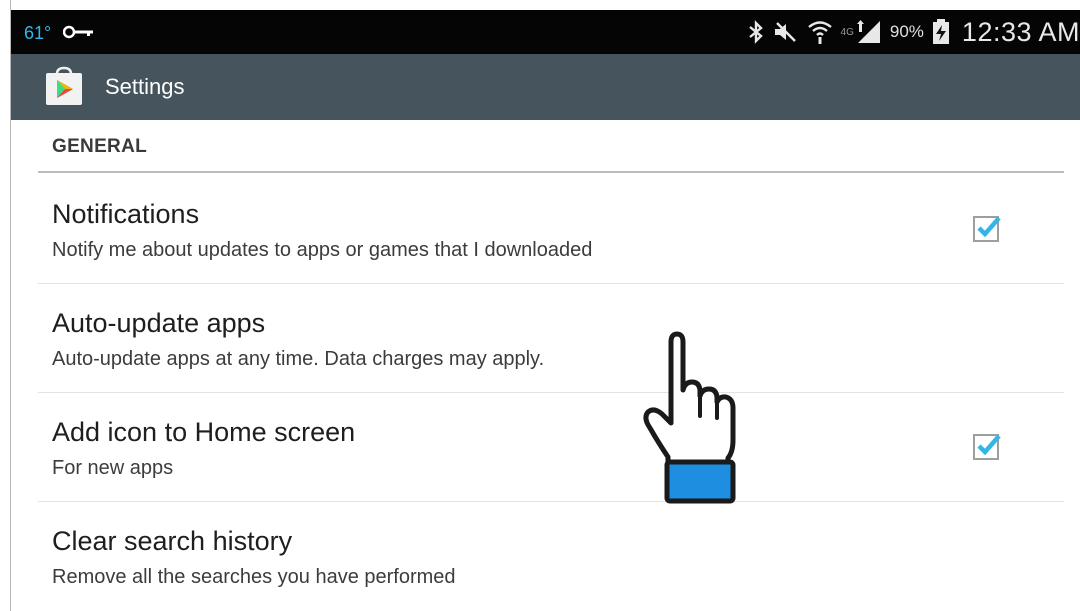 The height and width of the screenshot is (611, 1080). What do you see at coordinates (785, 32) in the screenshot?
I see `mute-icon` at bounding box center [785, 32].